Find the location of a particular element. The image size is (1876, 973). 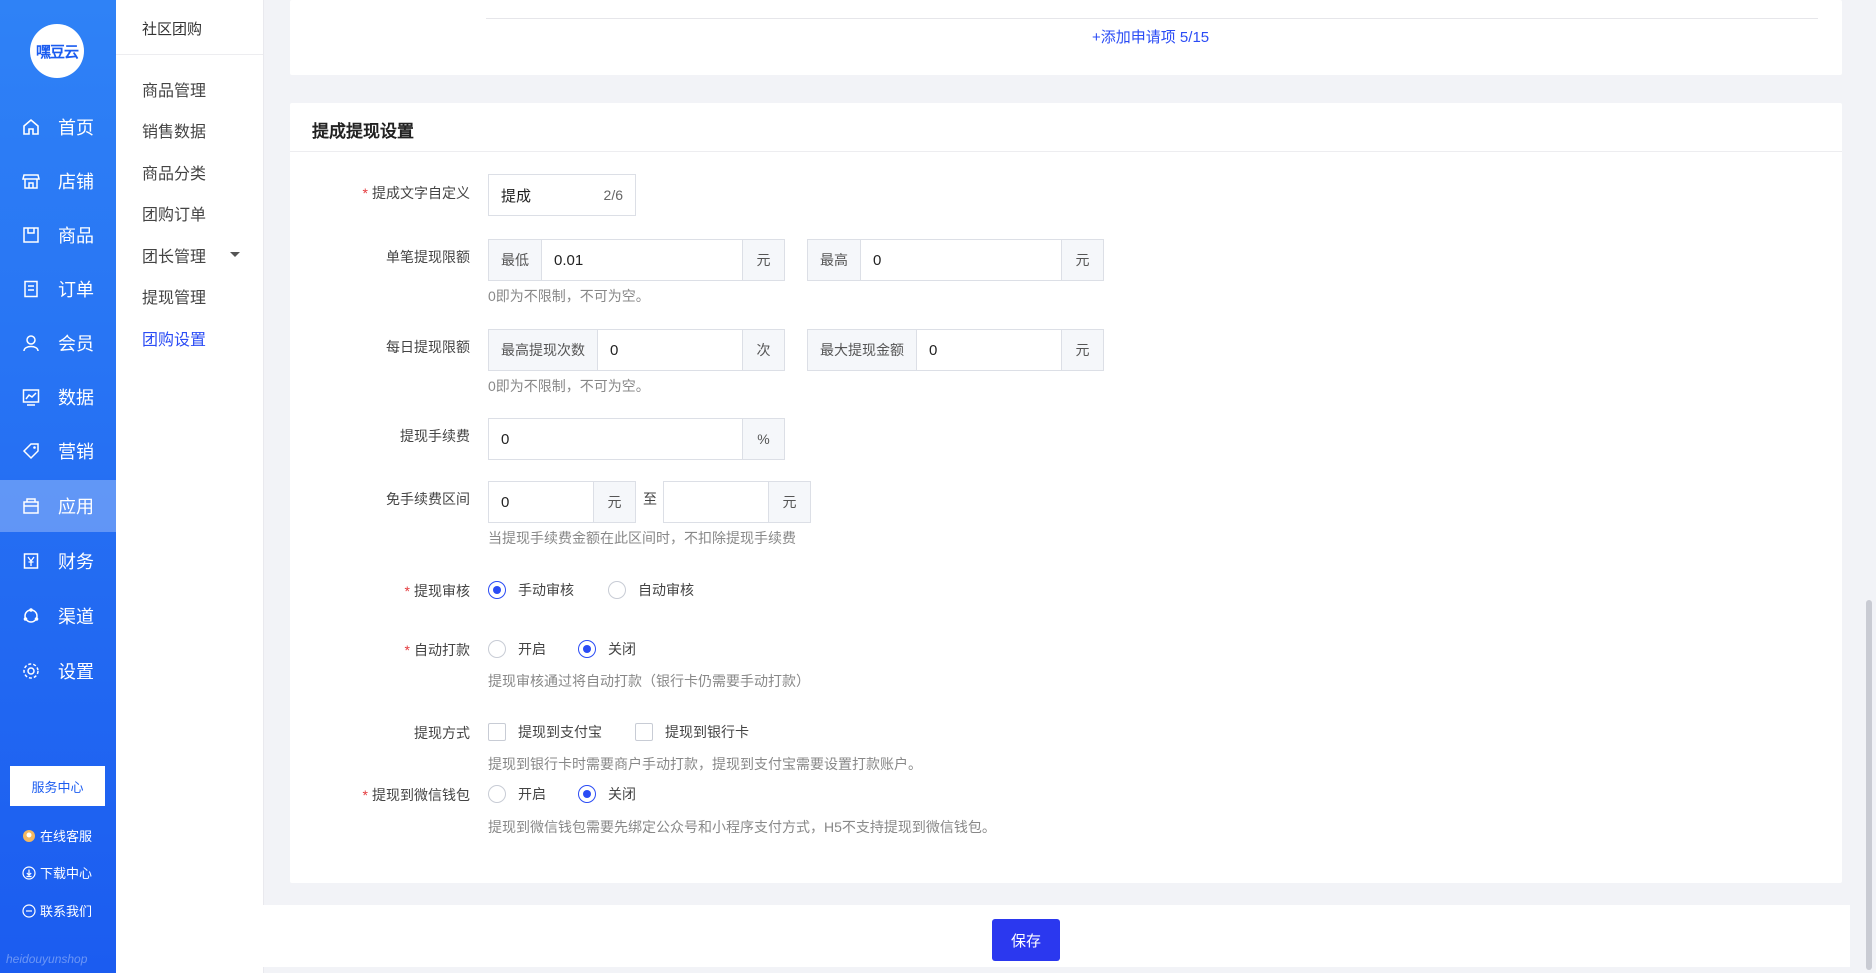

alipay-checkbox: 提现到支付宝 is located at coordinates (545, 732).